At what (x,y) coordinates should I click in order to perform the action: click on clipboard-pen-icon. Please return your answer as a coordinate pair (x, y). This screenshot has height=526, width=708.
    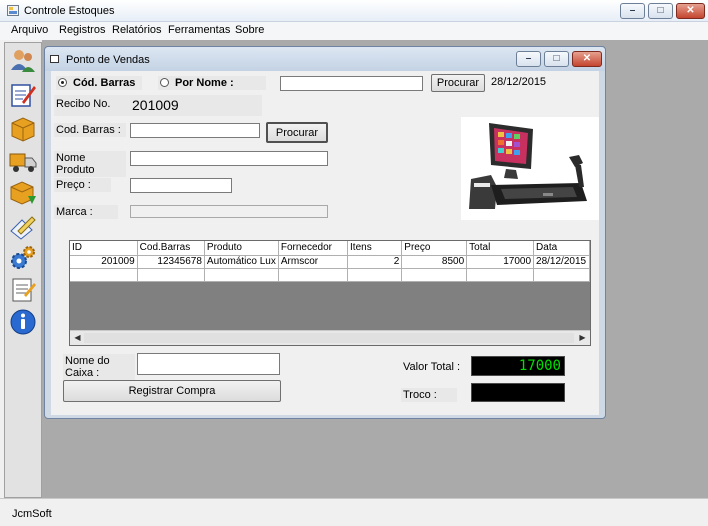
    Looking at the image, I should click on (23, 226).